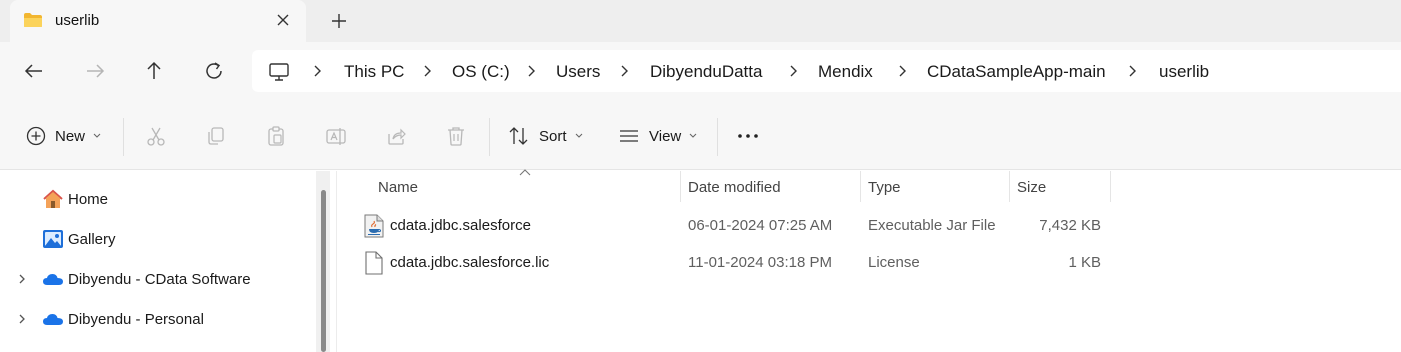  What do you see at coordinates (374, 72) in the screenshot?
I see `breadcrumb-this-pc: This PC` at bounding box center [374, 72].